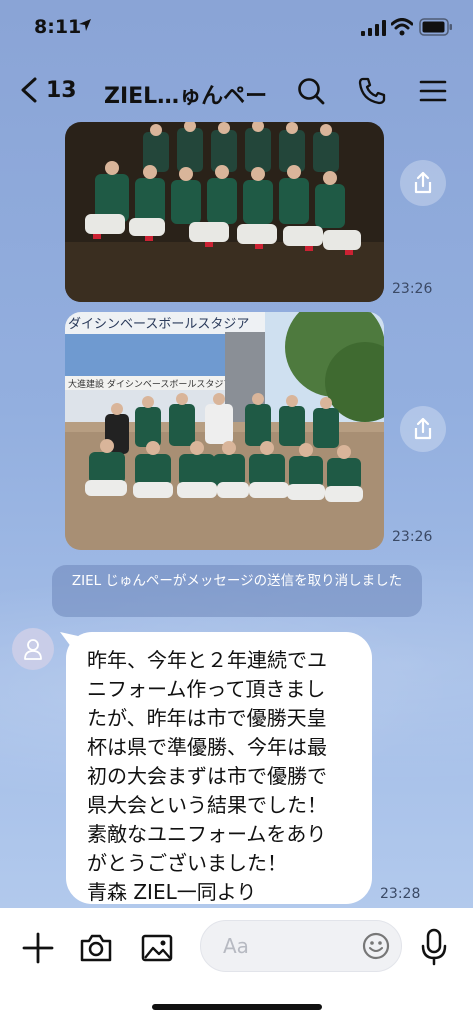 This screenshot has height=1024, width=473. Describe the element at coordinates (237, 591) in the screenshot. I see `unsent-message-notice: ZIEL じゅんペーがメッセージの送信を取り消しました` at that location.